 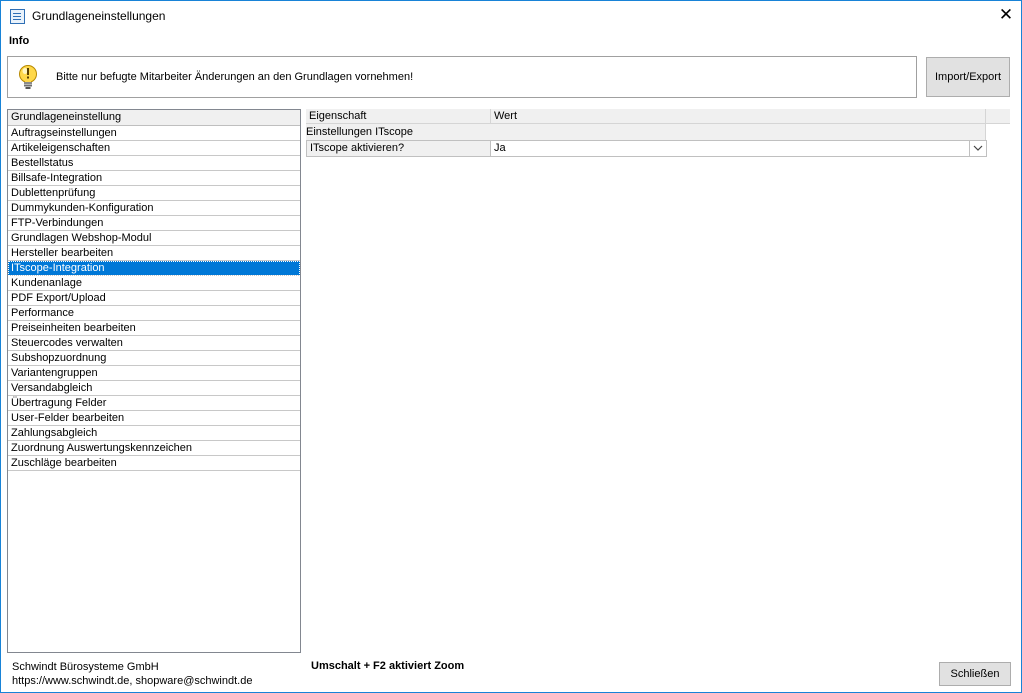 What do you see at coordinates (28, 77) in the screenshot?
I see `lightbulb-icon` at bounding box center [28, 77].